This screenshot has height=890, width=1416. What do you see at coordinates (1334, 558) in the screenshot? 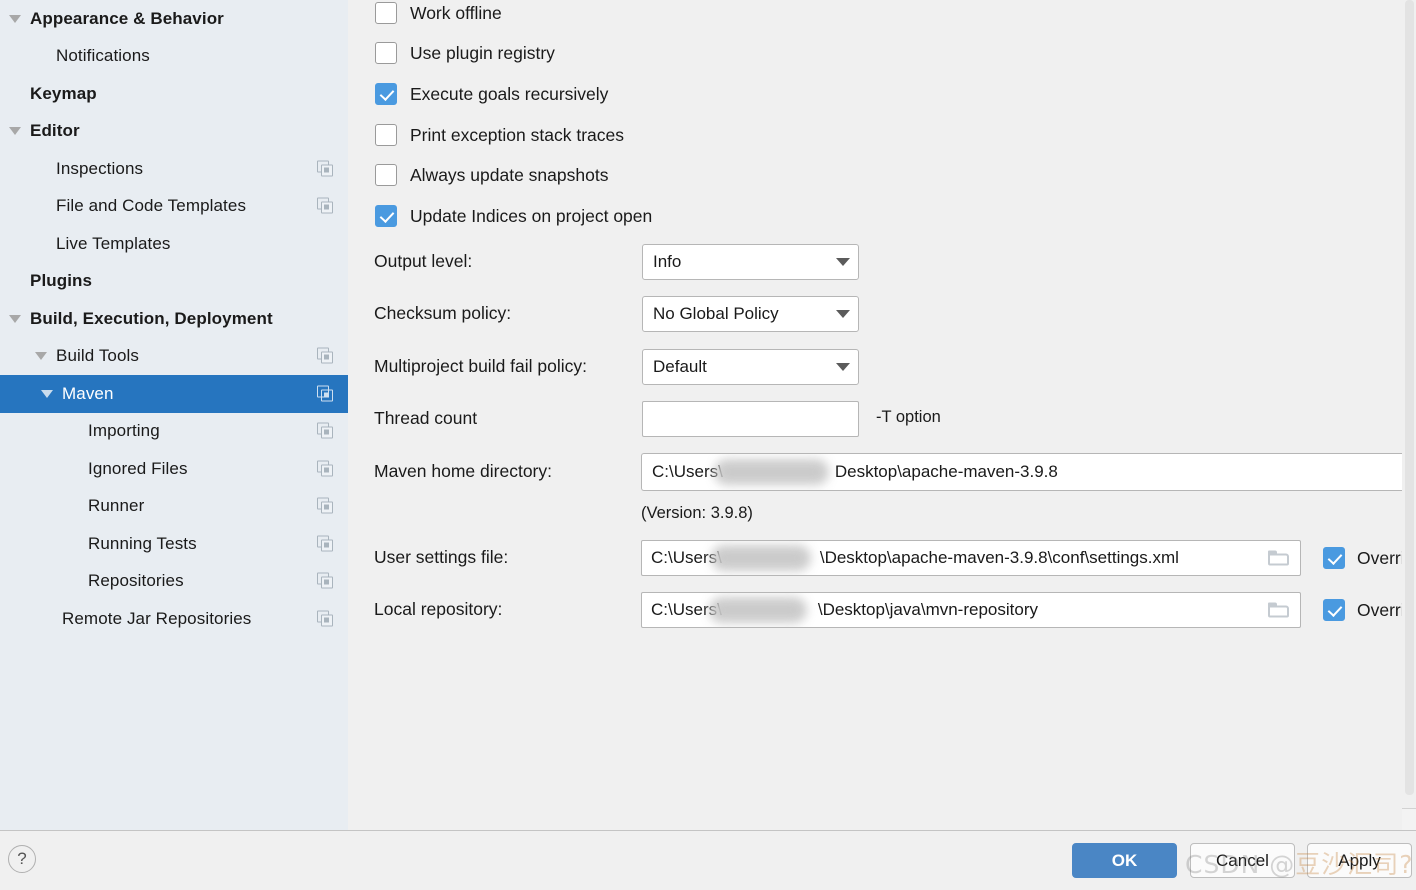
I see `user-settings-override-checkbox` at bounding box center [1334, 558].